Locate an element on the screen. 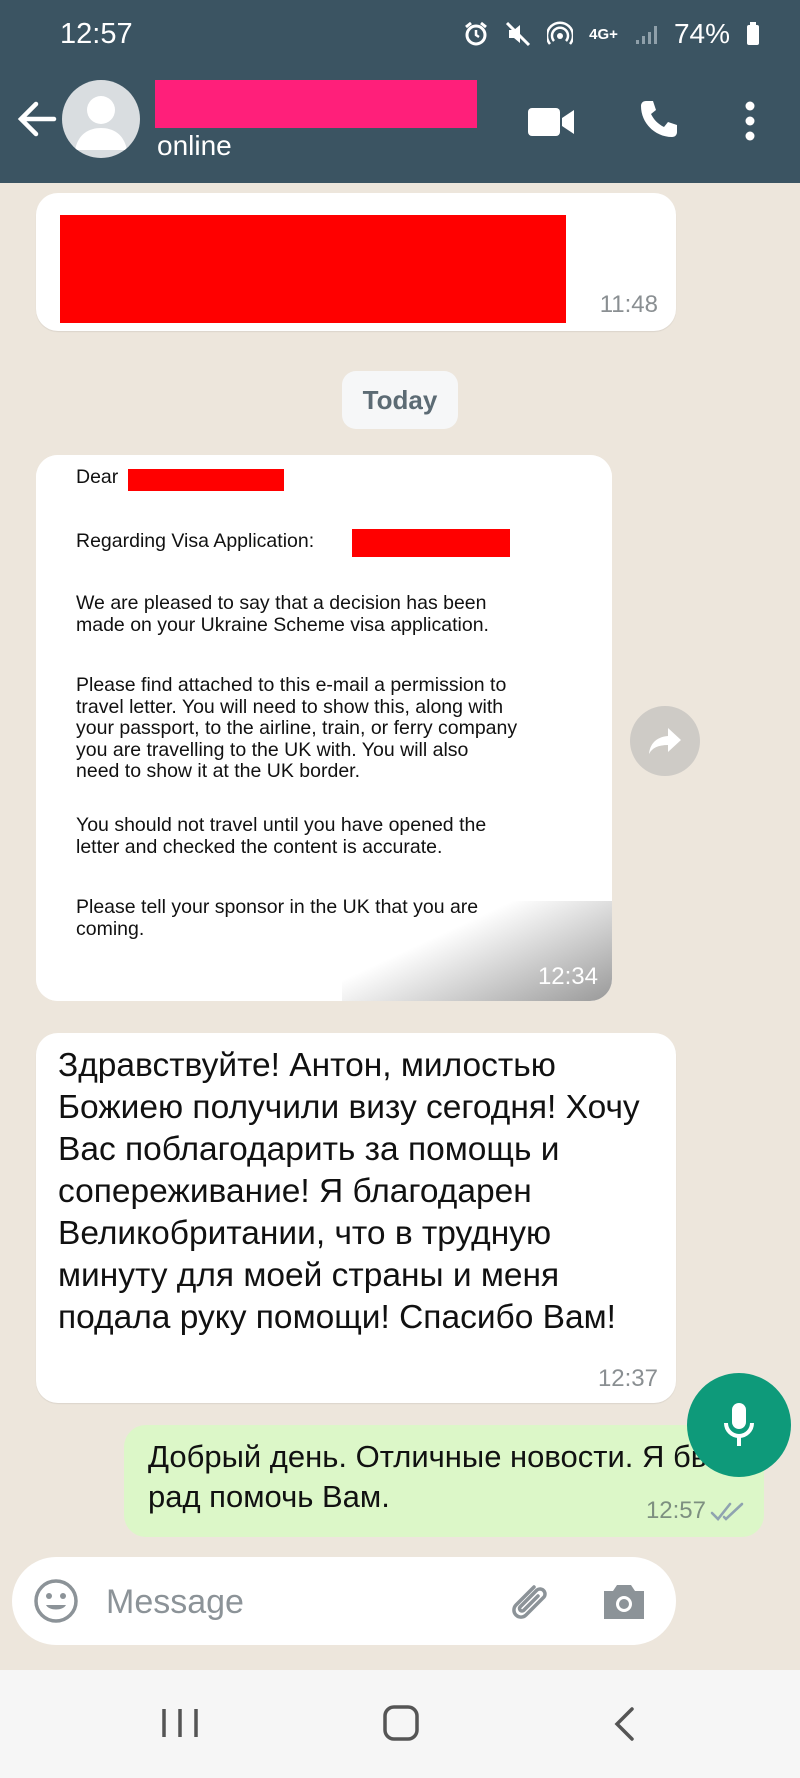 The image size is (800, 1778). avatar is located at coordinates (101, 119).